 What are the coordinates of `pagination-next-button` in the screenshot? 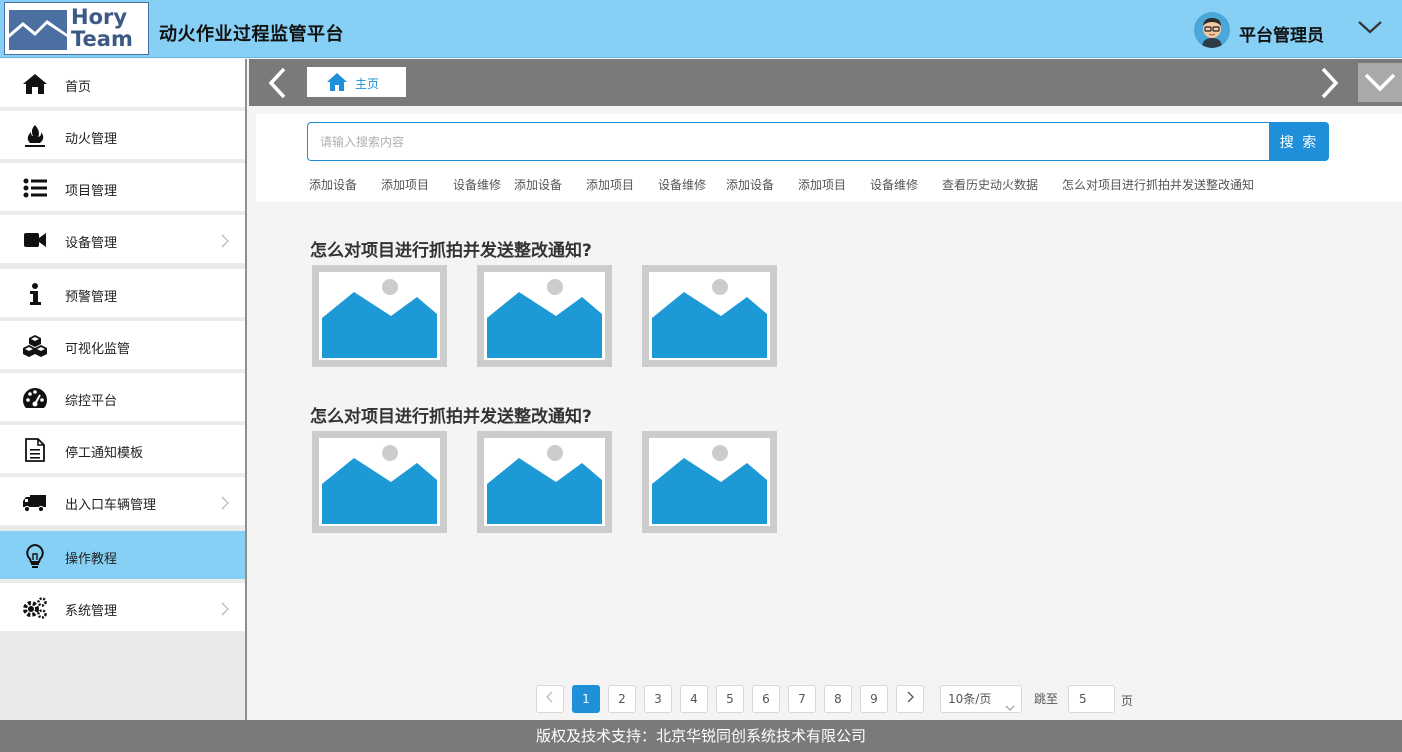 It's located at (910, 699).